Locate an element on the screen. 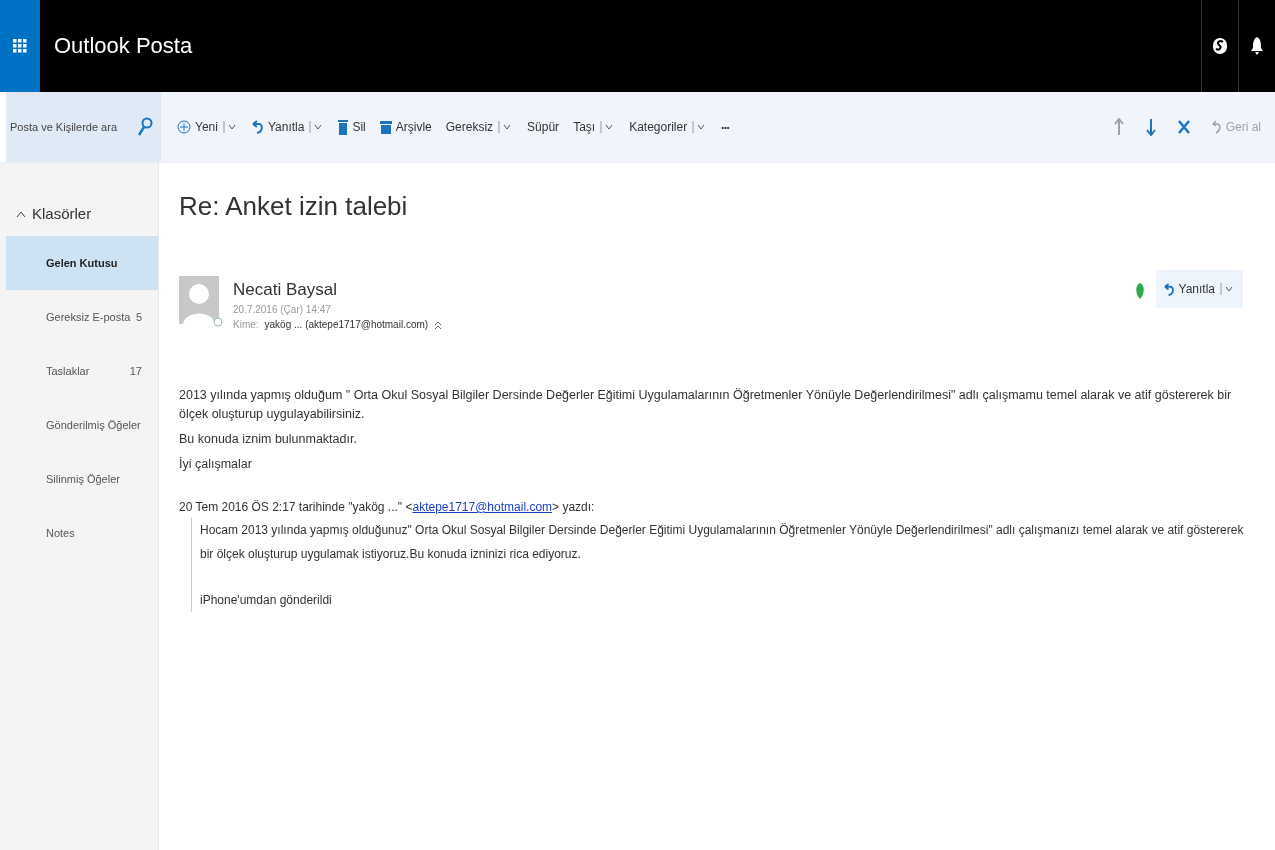 This screenshot has height=850, width=1275. leaf-icon is located at coordinates (1139, 291).